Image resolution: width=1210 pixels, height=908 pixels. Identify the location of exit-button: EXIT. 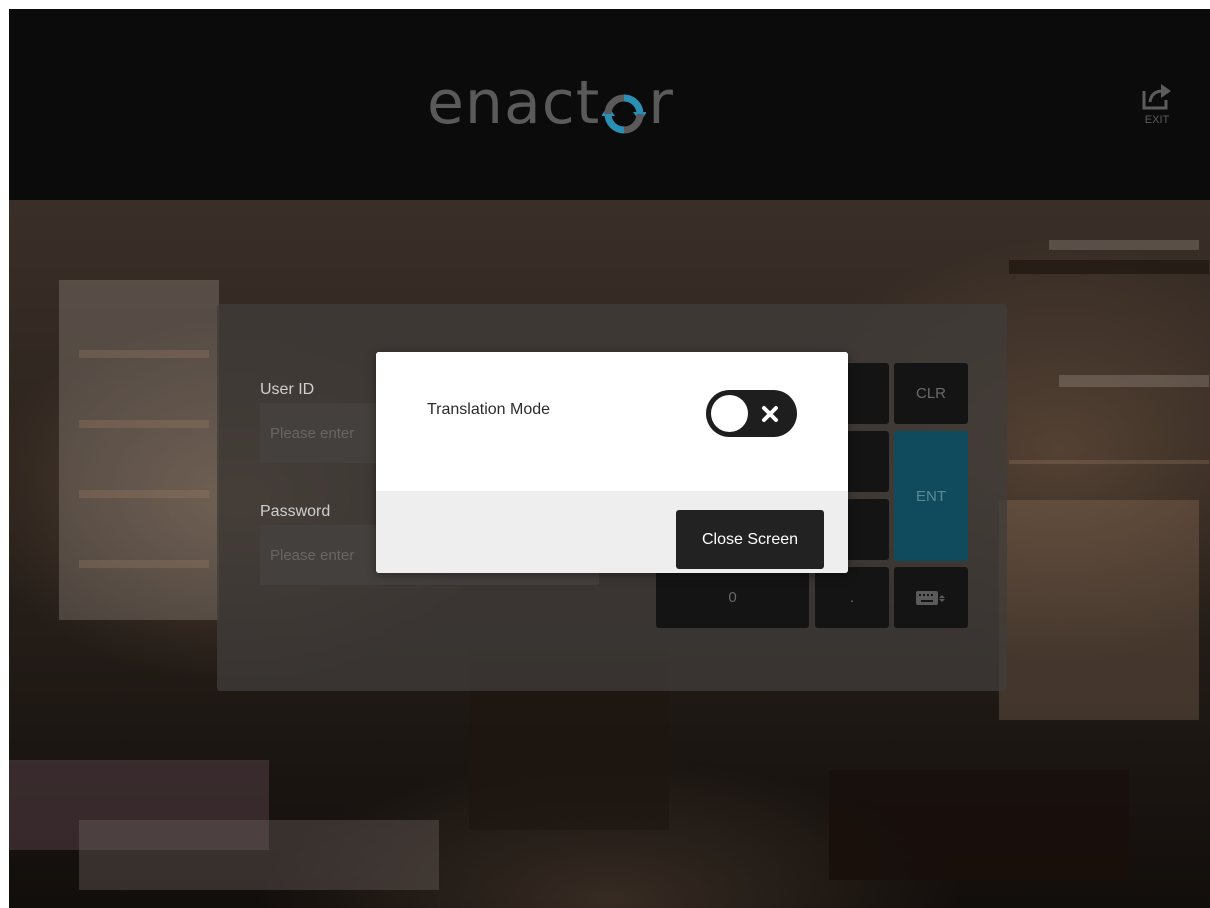
(1157, 109).